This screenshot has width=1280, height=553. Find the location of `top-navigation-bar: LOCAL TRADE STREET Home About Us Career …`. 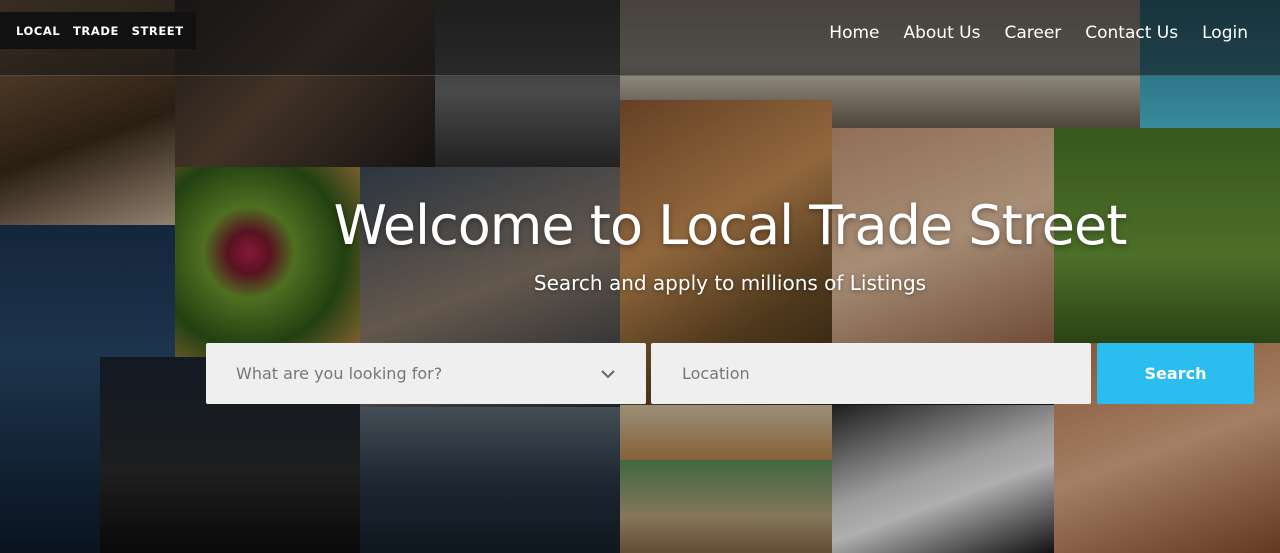

top-navigation-bar: LOCAL TRADE STREET Home About Us Career … is located at coordinates (640, 38).